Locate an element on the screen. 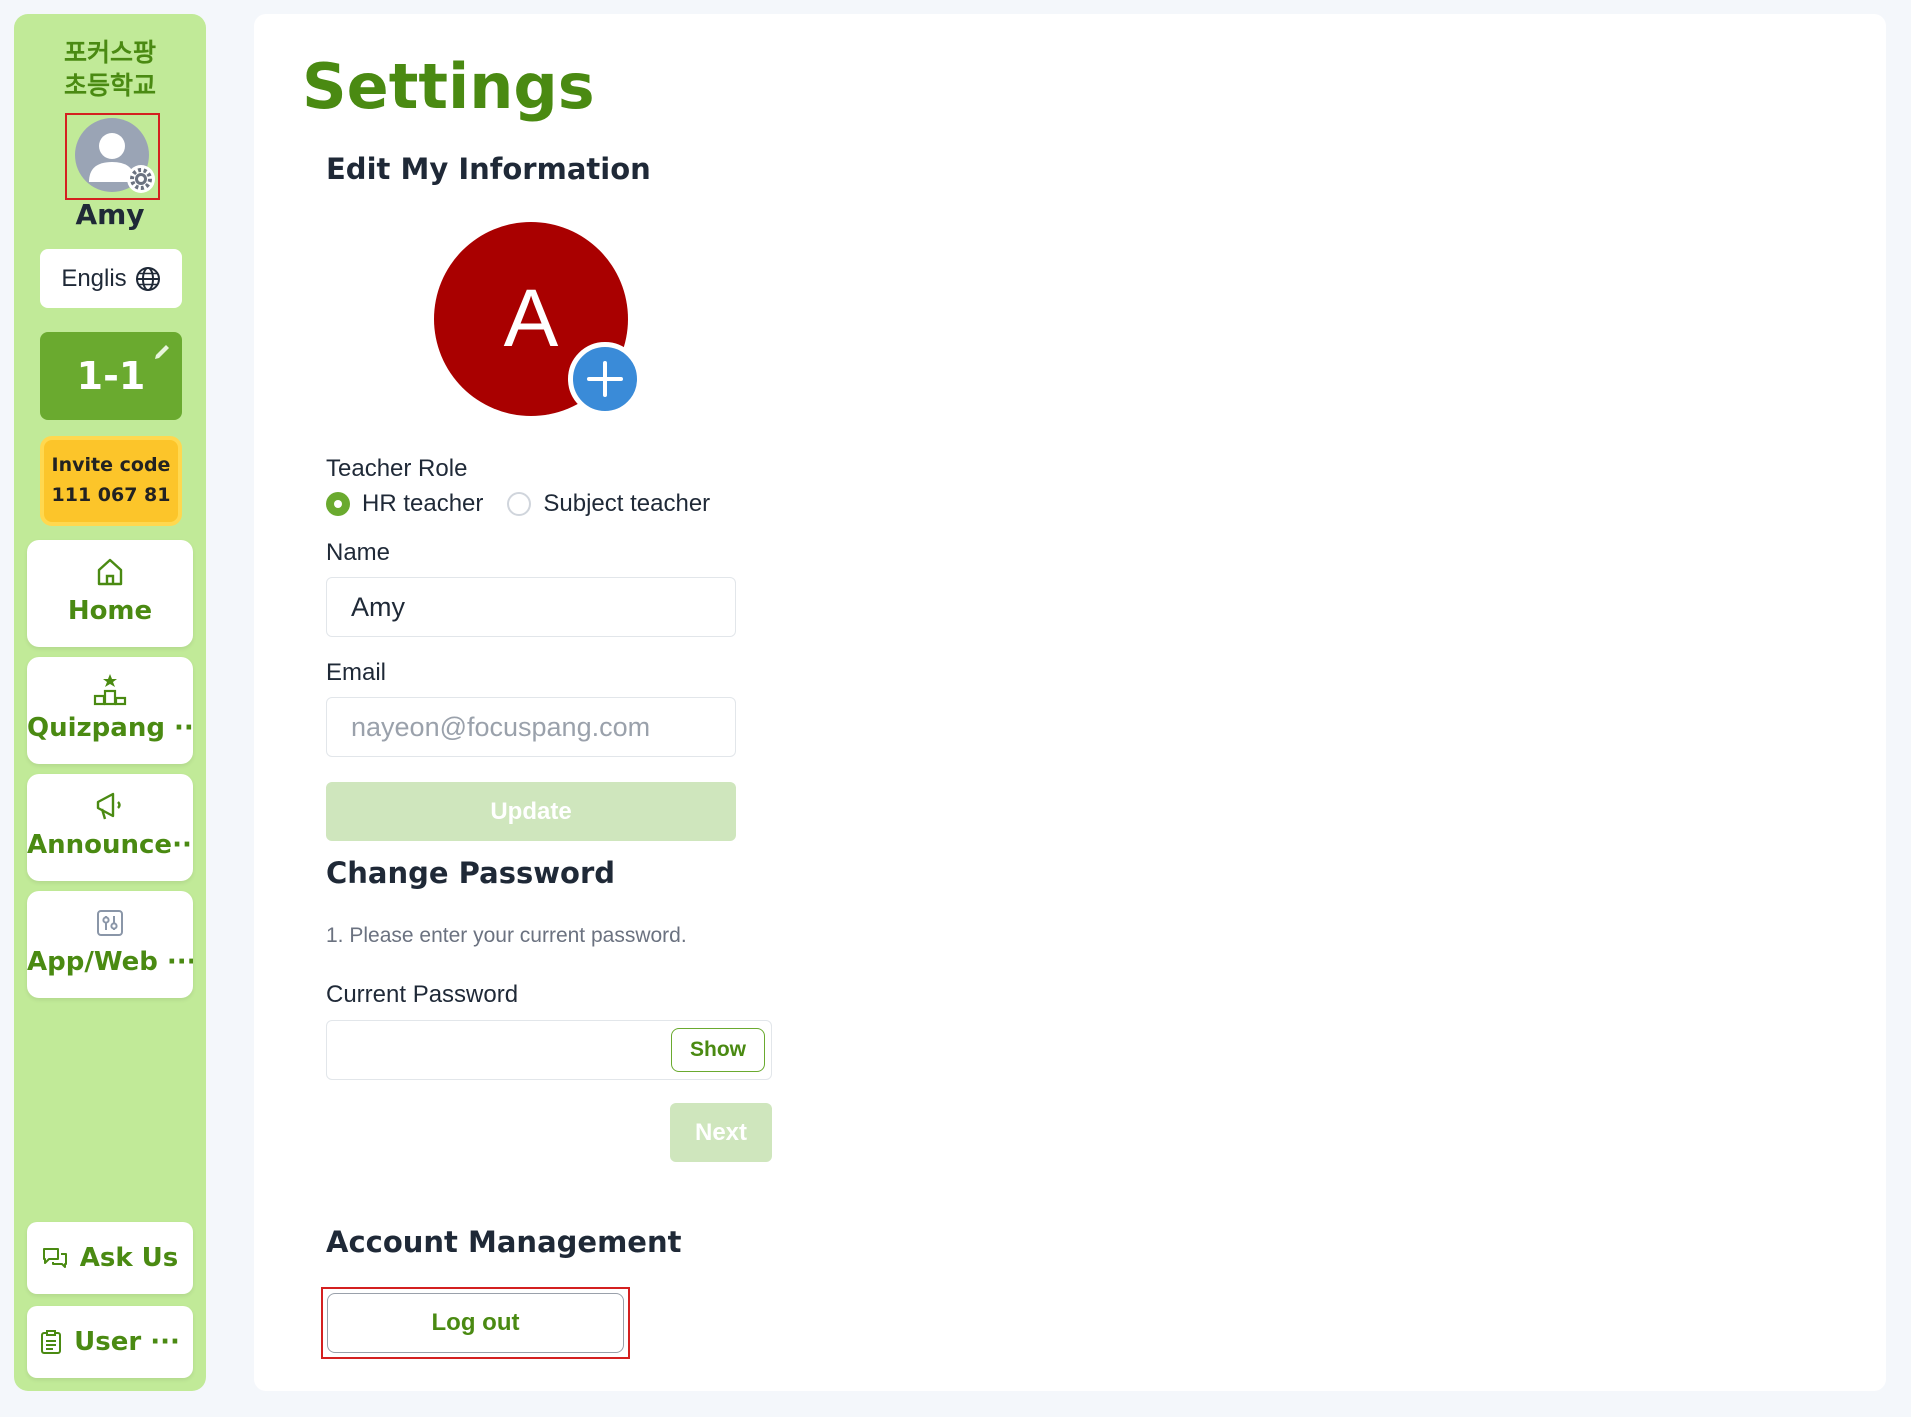 The height and width of the screenshot is (1417, 1911). nav-announcements: Announce··· is located at coordinates (110, 827).